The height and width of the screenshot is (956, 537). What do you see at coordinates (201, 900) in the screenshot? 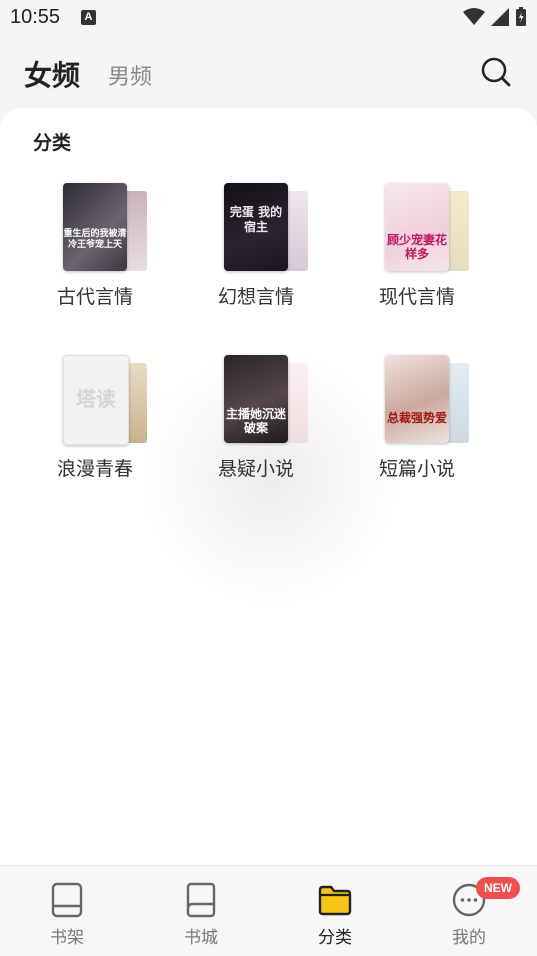
I see `bookstore-icon` at bounding box center [201, 900].